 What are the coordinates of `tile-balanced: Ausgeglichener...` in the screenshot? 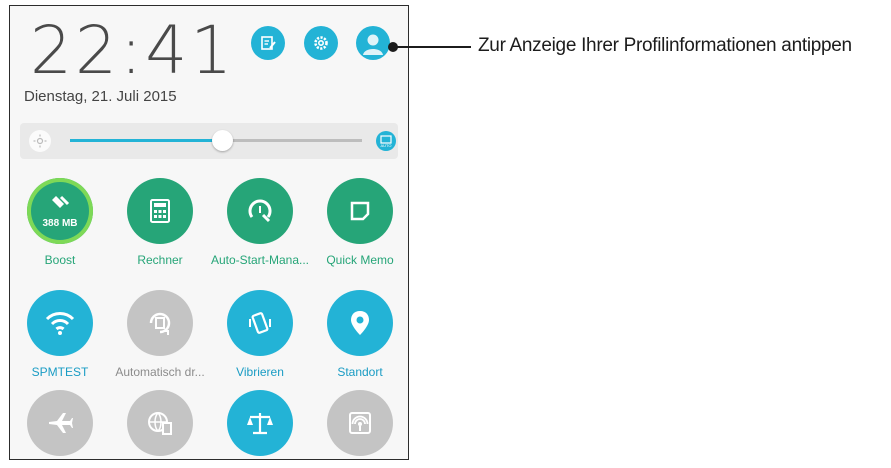 It's located at (260, 424).